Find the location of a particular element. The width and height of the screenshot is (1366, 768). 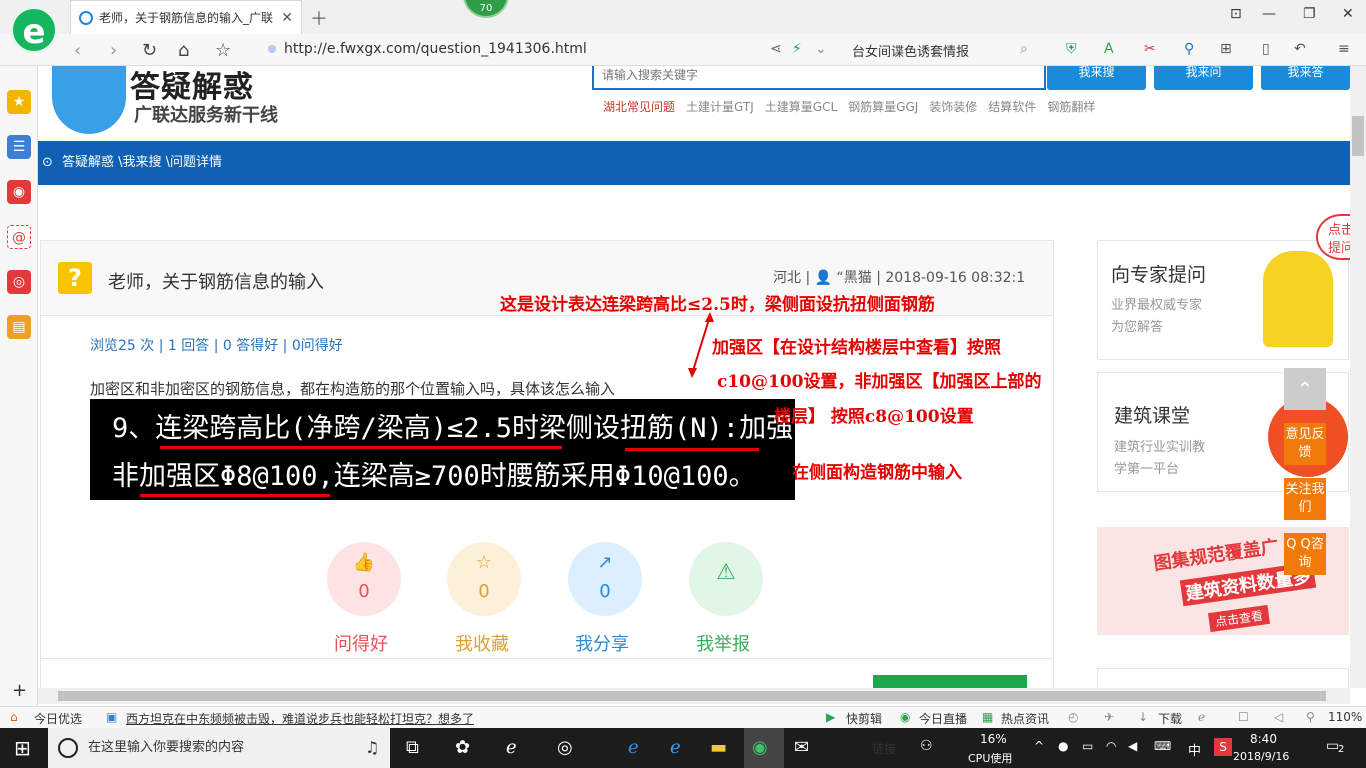

follow-button: 关注我们 is located at coordinates (1305, 499).